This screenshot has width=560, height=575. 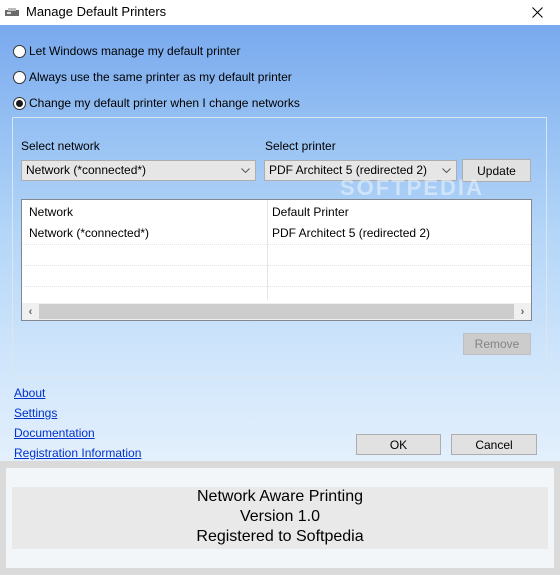 I want to click on scroll-left-icon: ‹, so click(x=30, y=311).